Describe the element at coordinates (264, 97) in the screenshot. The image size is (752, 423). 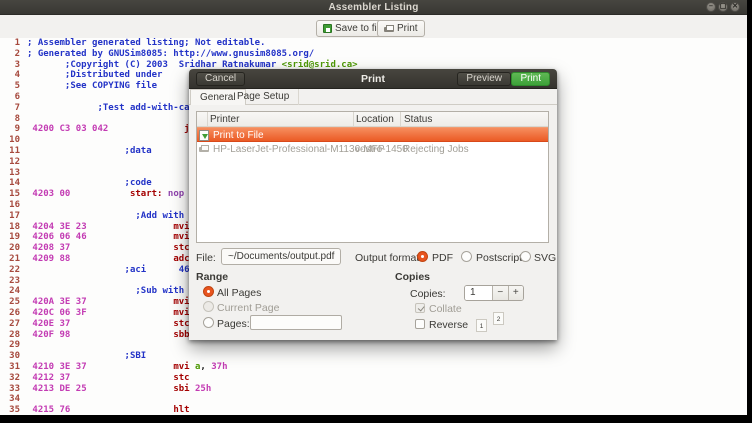
I see `tab-page-setup: Page Setup` at that location.